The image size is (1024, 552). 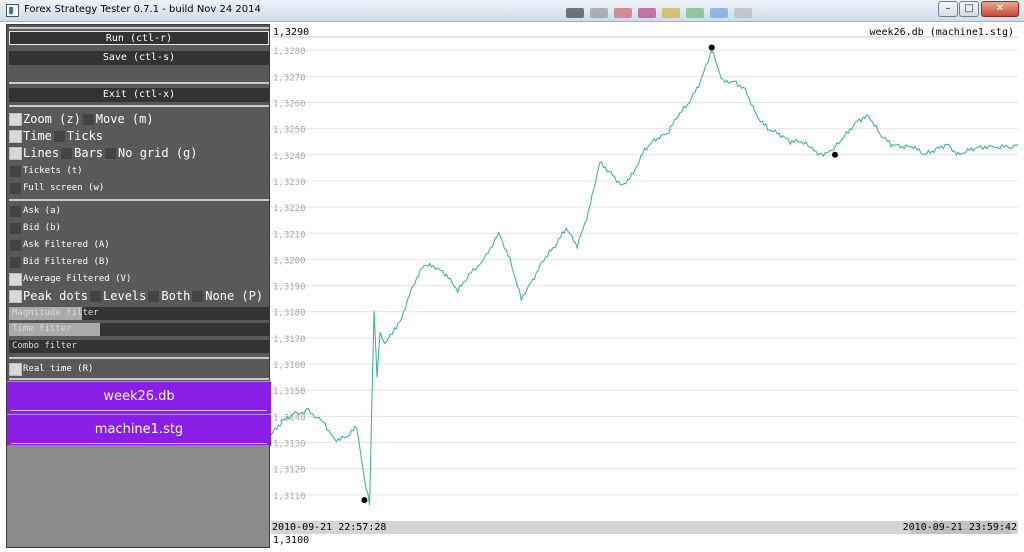 What do you see at coordinates (139, 58) in the screenshot?
I see `save-button: Save (ctl-s)` at bounding box center [139, 58].